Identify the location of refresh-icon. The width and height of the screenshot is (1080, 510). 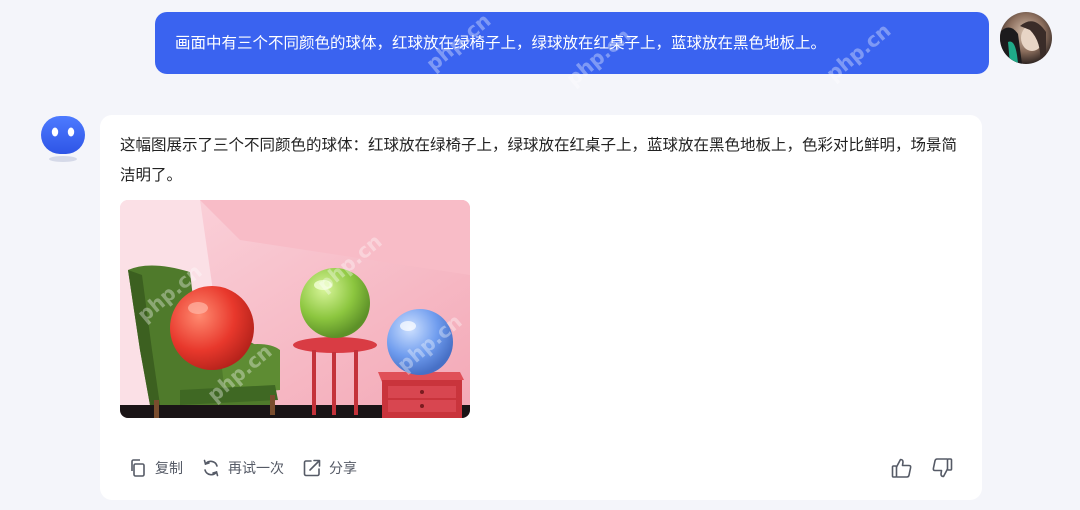
(211, 468).